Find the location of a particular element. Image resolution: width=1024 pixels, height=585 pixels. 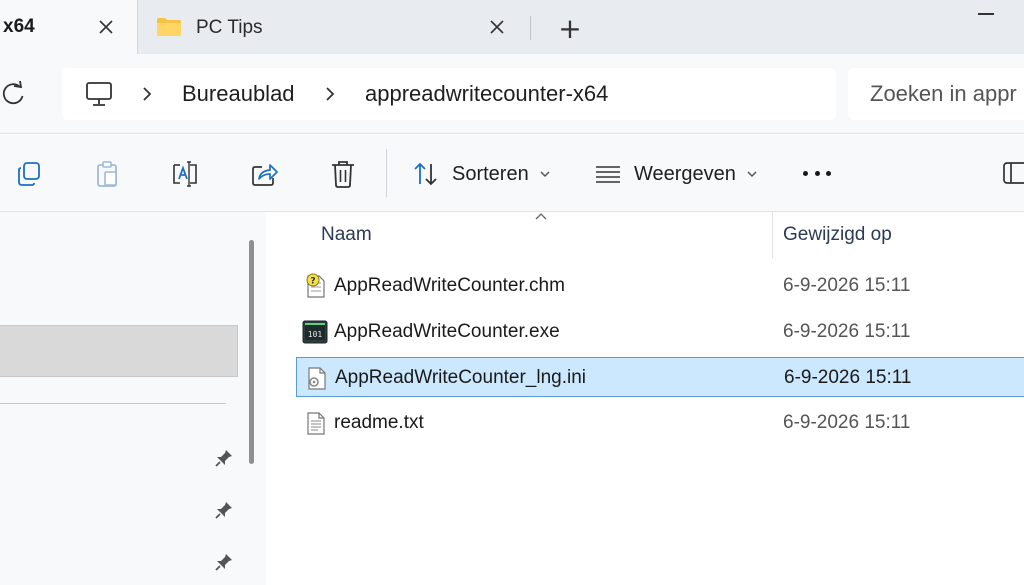

tab-separator is located at coordinates (530, 28).